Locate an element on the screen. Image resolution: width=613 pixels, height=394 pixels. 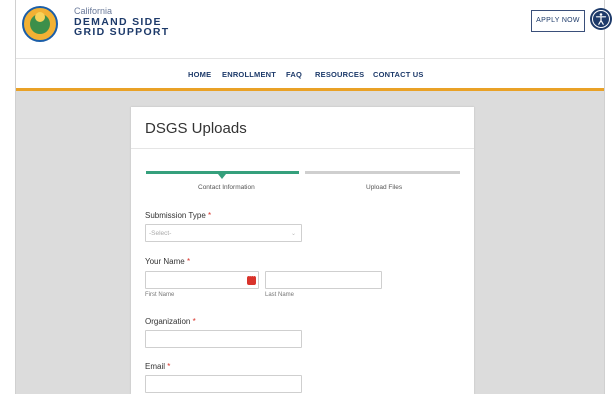
page-margin-left is located at coordinates (7, 197).